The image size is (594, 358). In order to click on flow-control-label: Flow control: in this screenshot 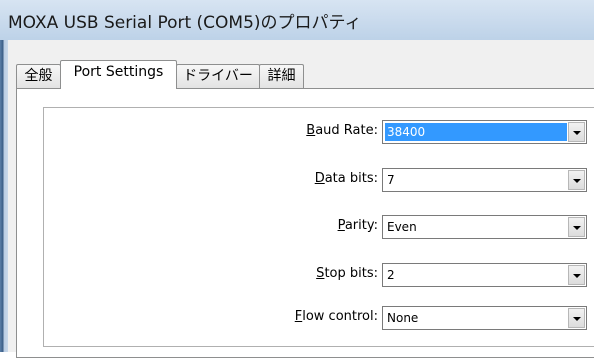, I will do `click(336, 316)`.